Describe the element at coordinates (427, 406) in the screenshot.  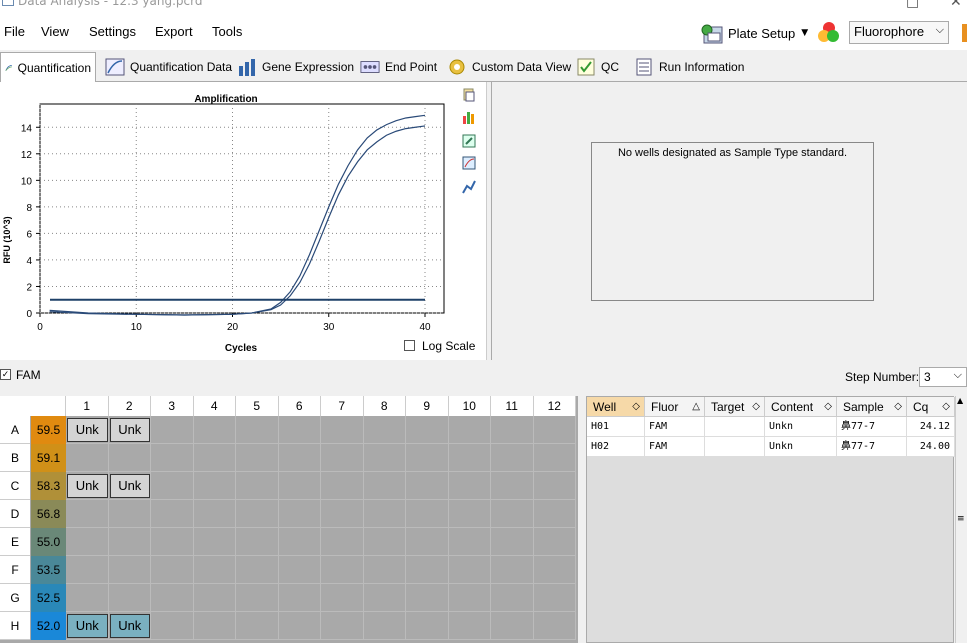
I see `column-header-9: 9` at that location.